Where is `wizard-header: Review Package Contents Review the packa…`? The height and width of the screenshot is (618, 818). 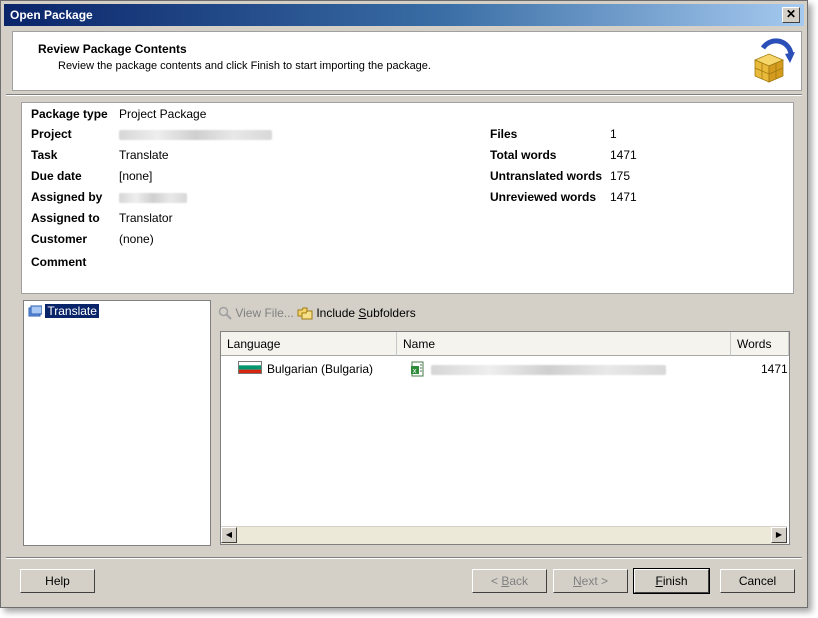
wizard-header: Review Package Contents Review the packa… is located at coordinates (407, 61).